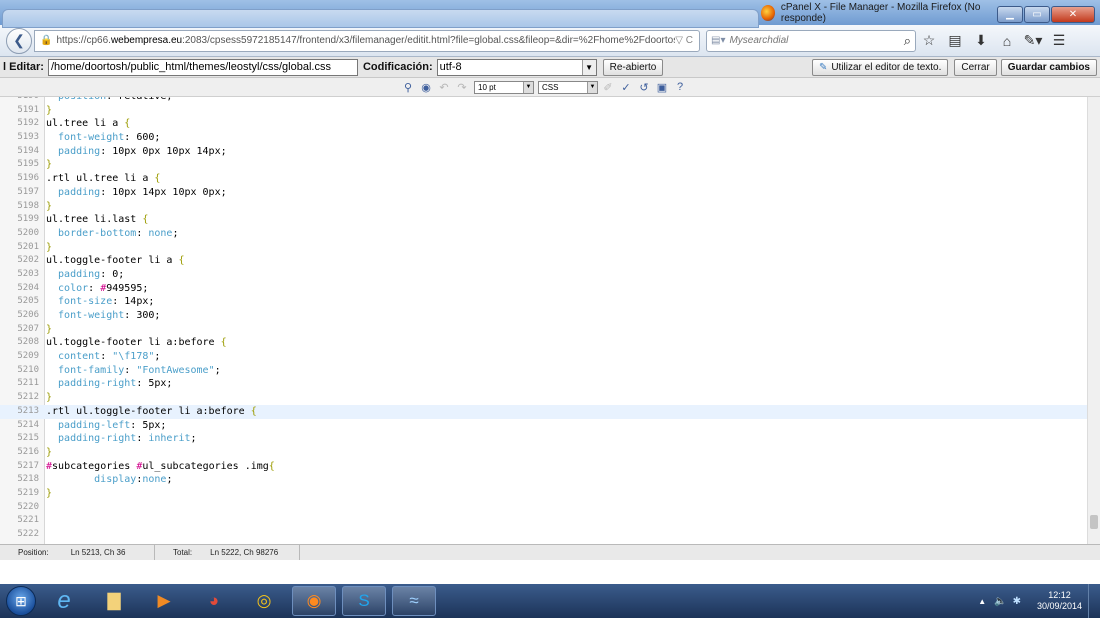 Image resolution: width=1100 pixels, height=618 pixels. I want to click on help-icon: ?, so click(680, 87).